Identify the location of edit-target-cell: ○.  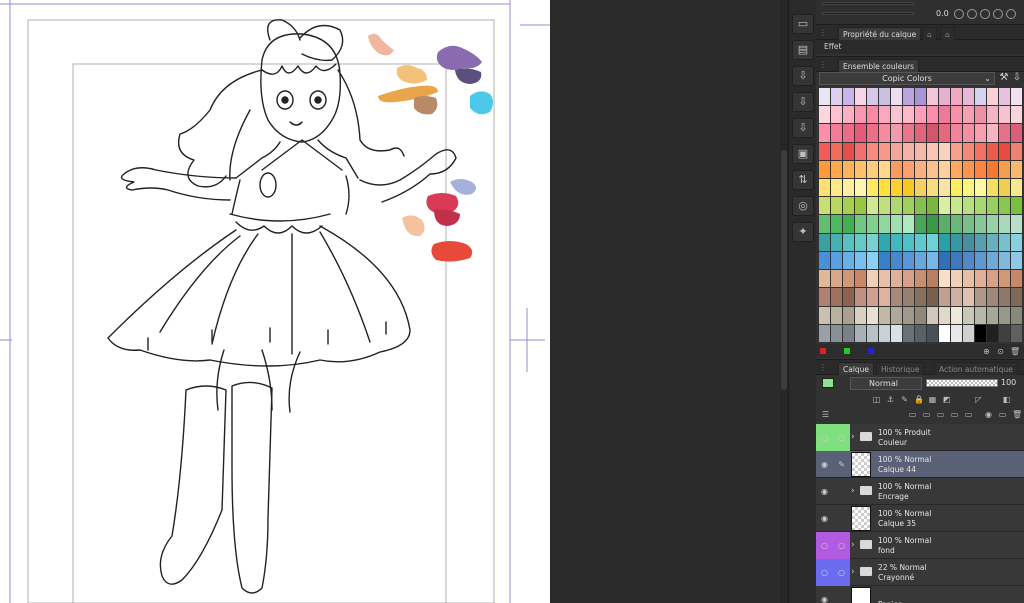
(841, 572).